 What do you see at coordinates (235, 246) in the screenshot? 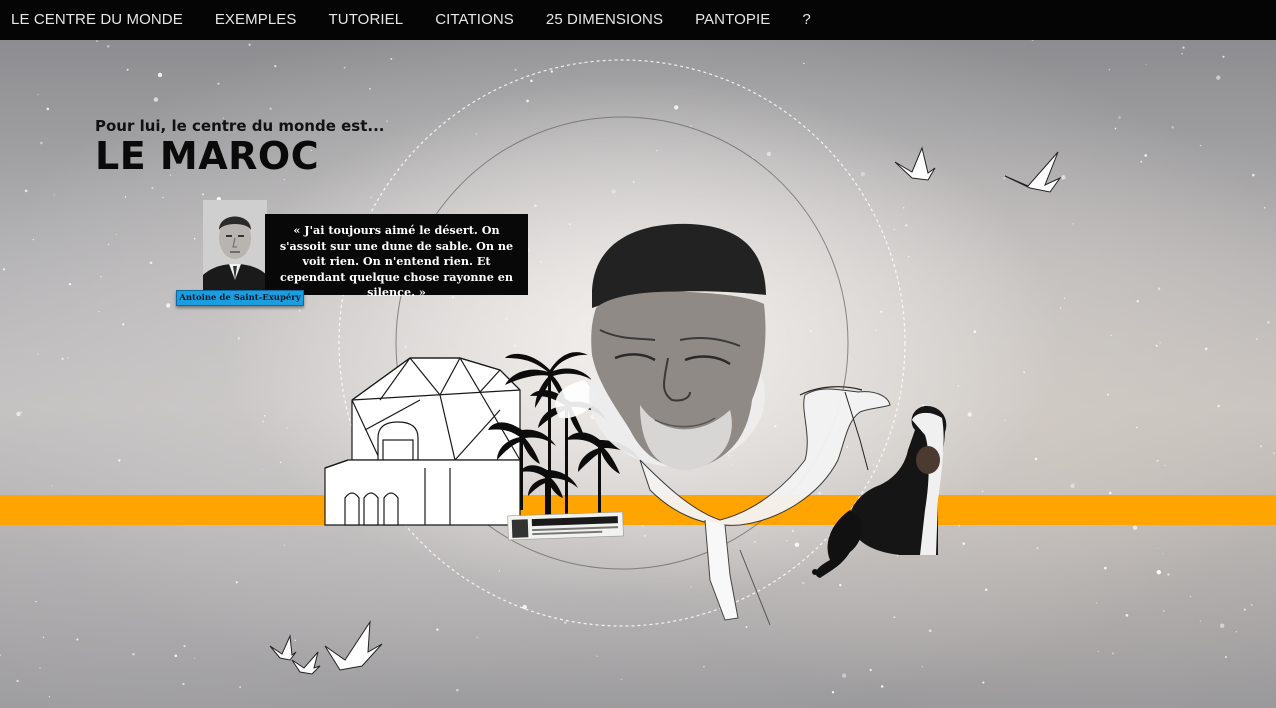
I see `author-portrait` at bounding box center [235, 246].